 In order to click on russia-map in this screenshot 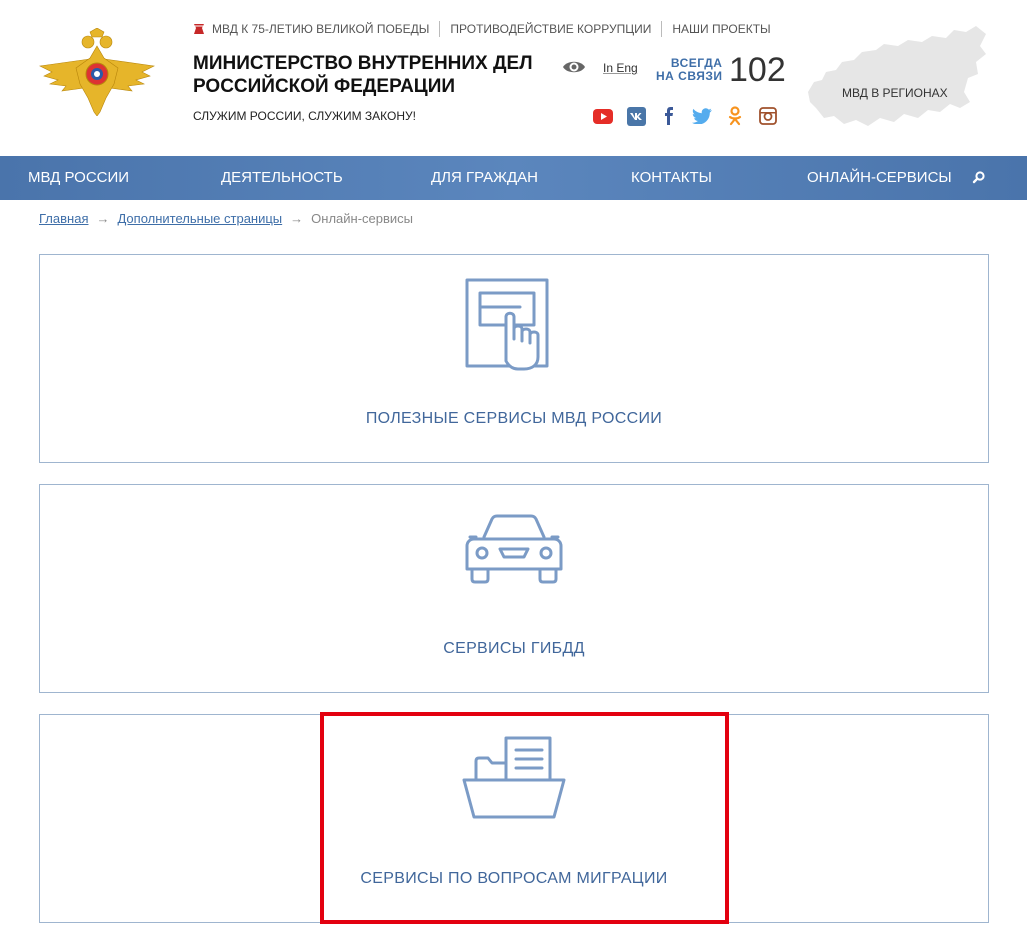, I will do `click(895, 77)`.